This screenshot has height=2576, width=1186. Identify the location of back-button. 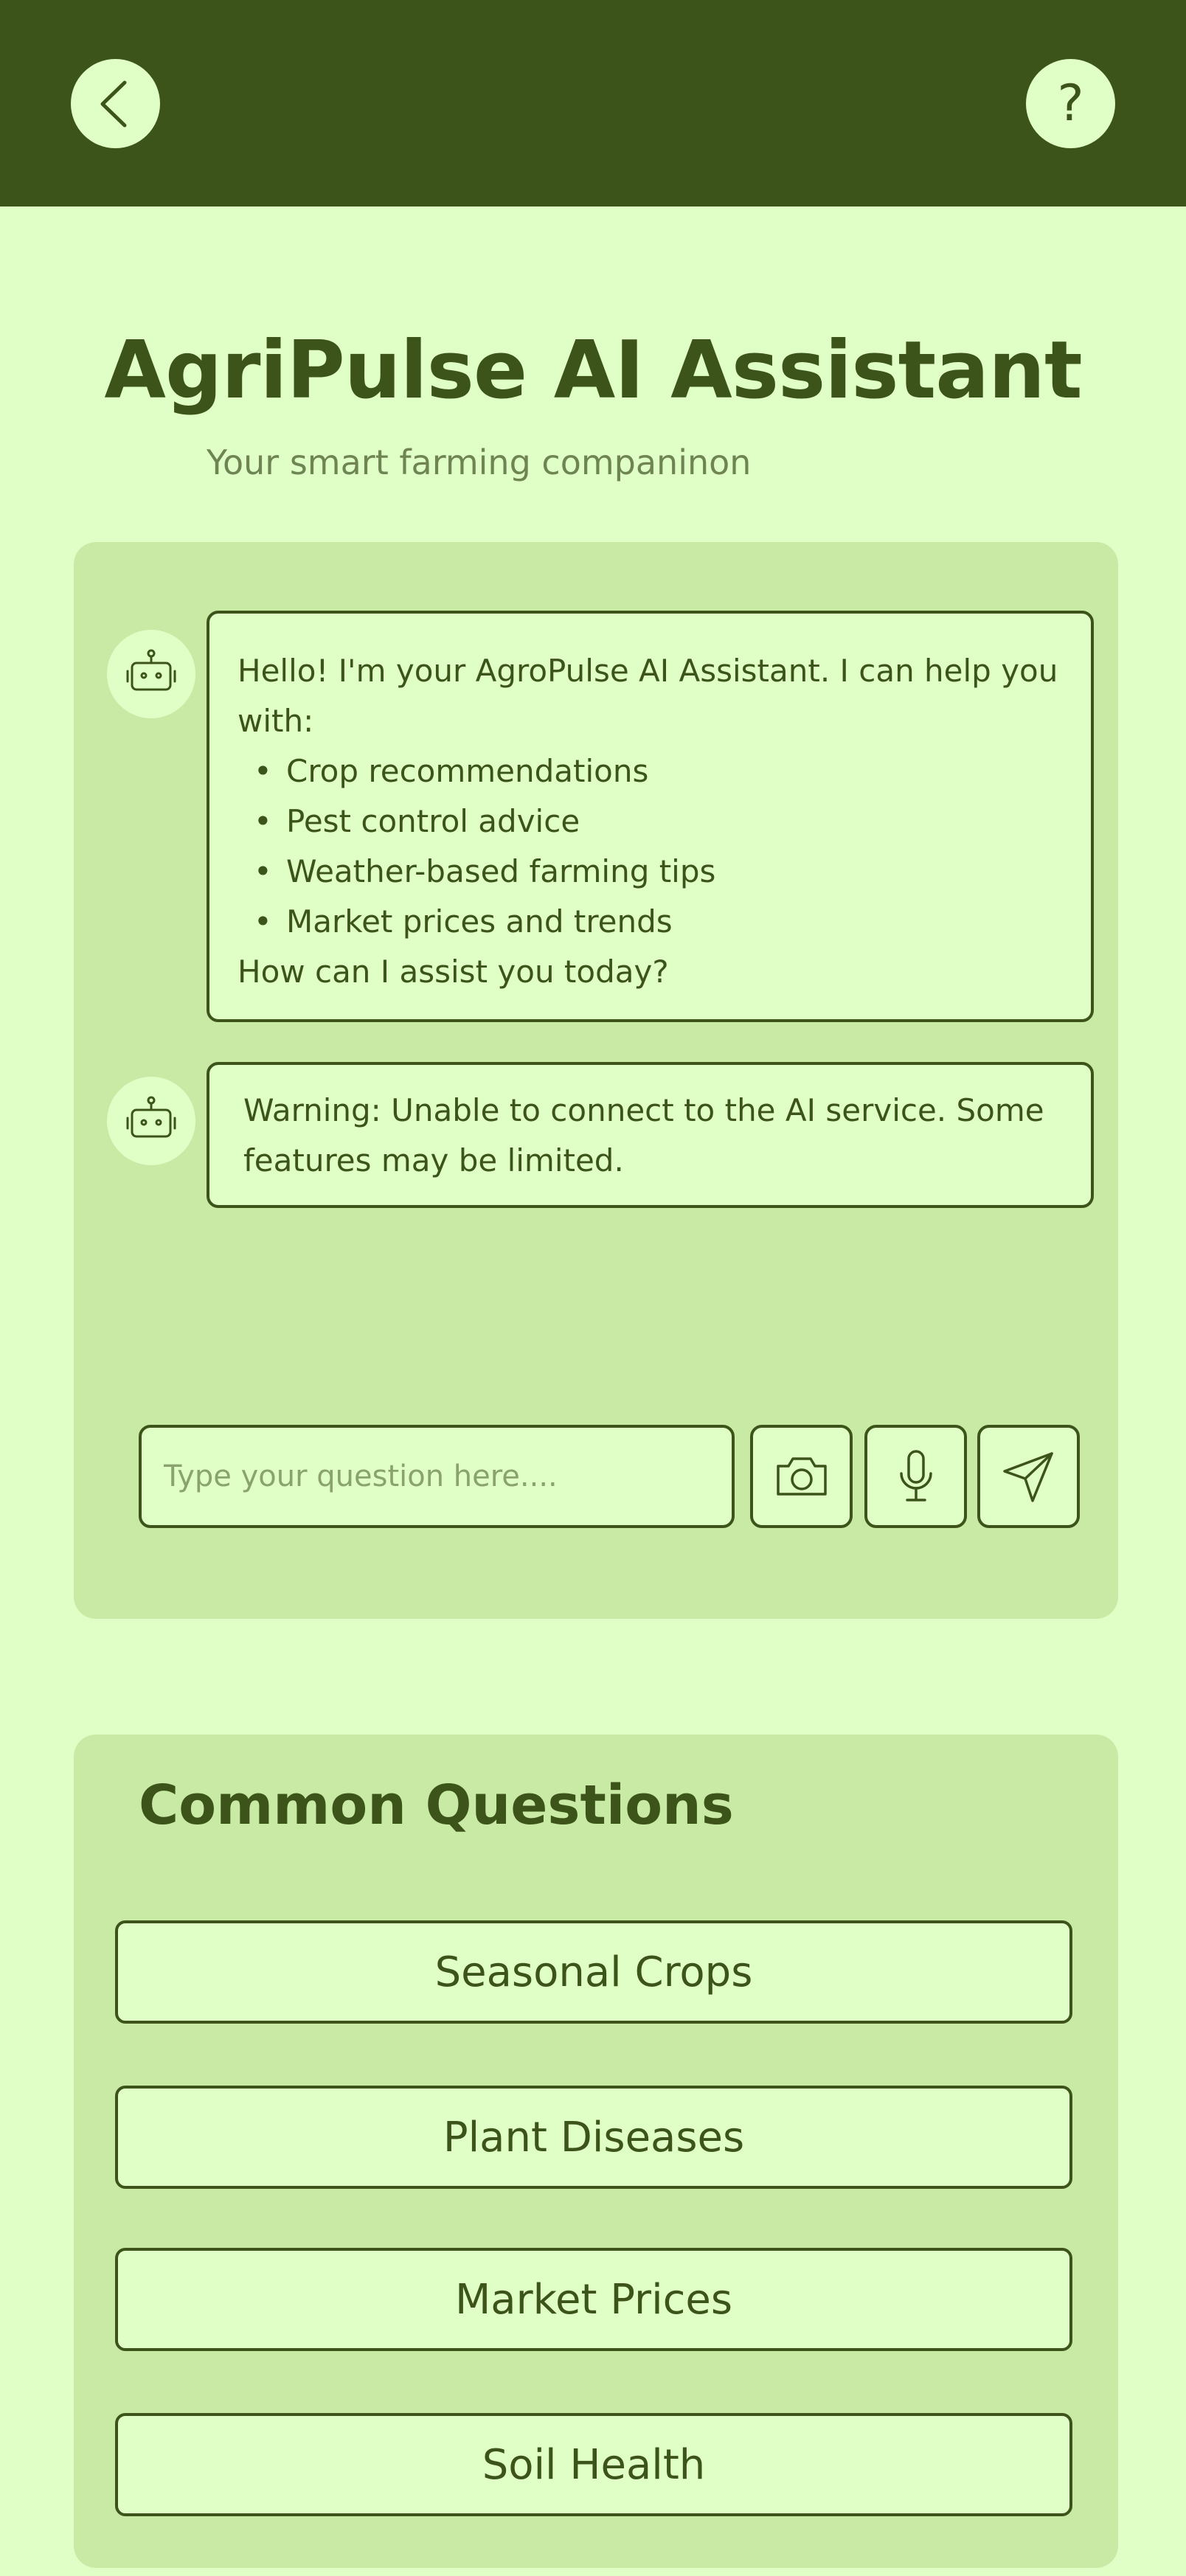
(116, 103).